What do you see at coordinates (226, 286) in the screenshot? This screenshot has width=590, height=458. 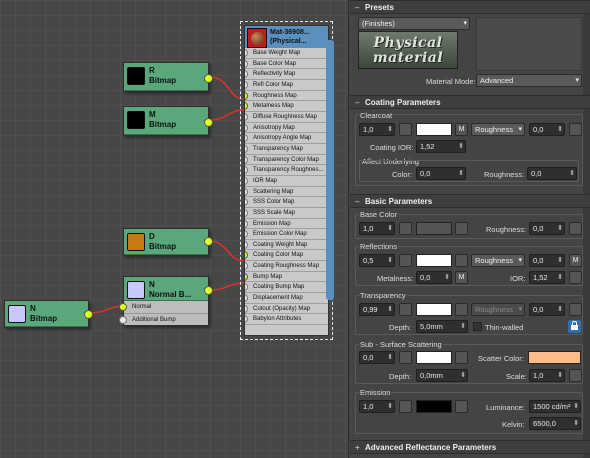 I see `wire-normalbump-to-bump` at bounding box center [226, 286].